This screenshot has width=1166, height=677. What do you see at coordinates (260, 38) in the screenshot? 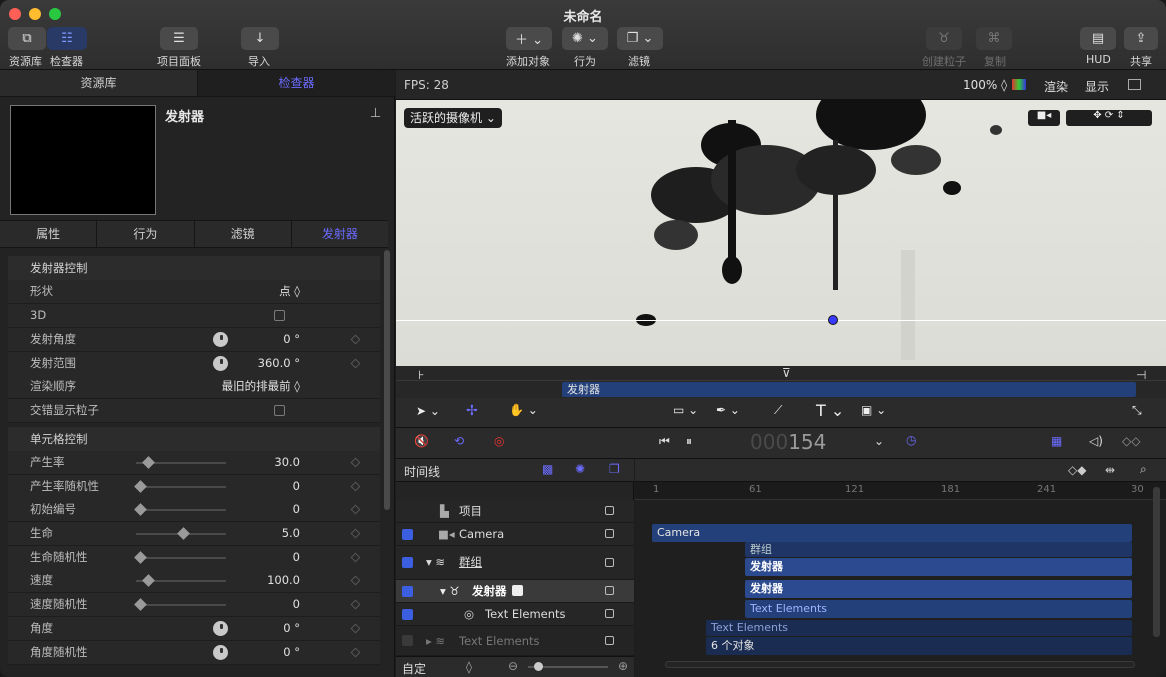
I see `import-button: ↓` at bounding box center [260, 38].